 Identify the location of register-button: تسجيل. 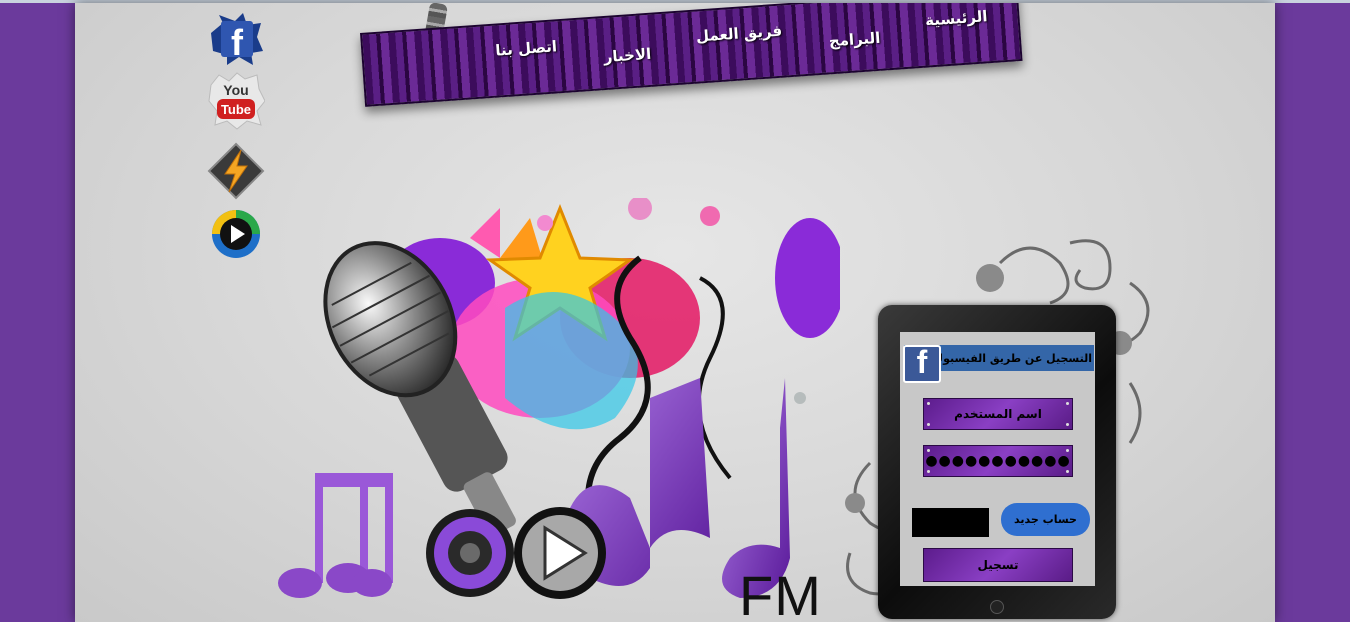
(998, 565).